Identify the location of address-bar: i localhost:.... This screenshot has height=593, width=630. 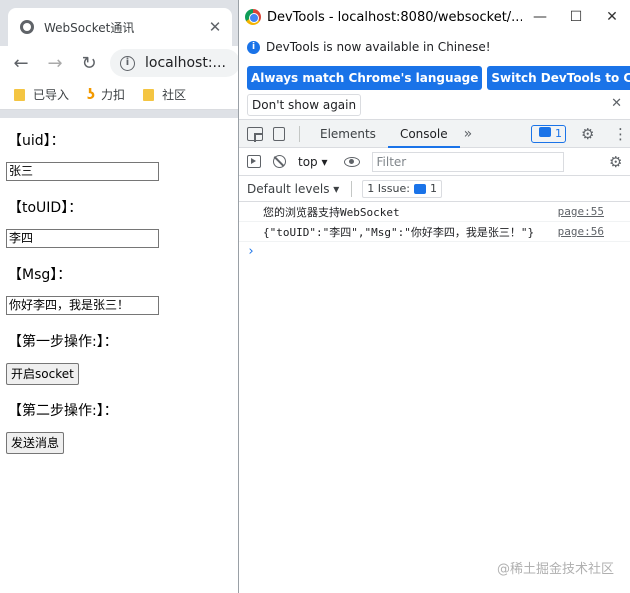
(175, 63).